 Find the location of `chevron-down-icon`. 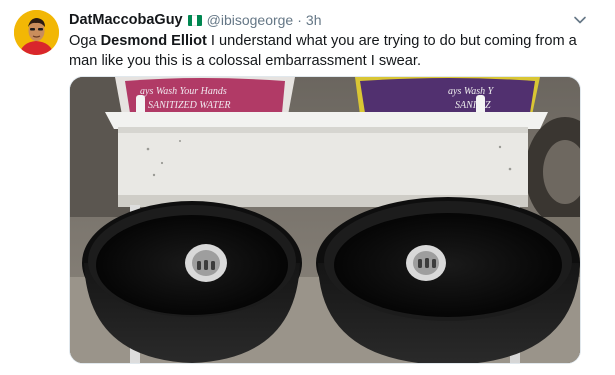

chevron-down-icon is located at coordinates (580, 18).